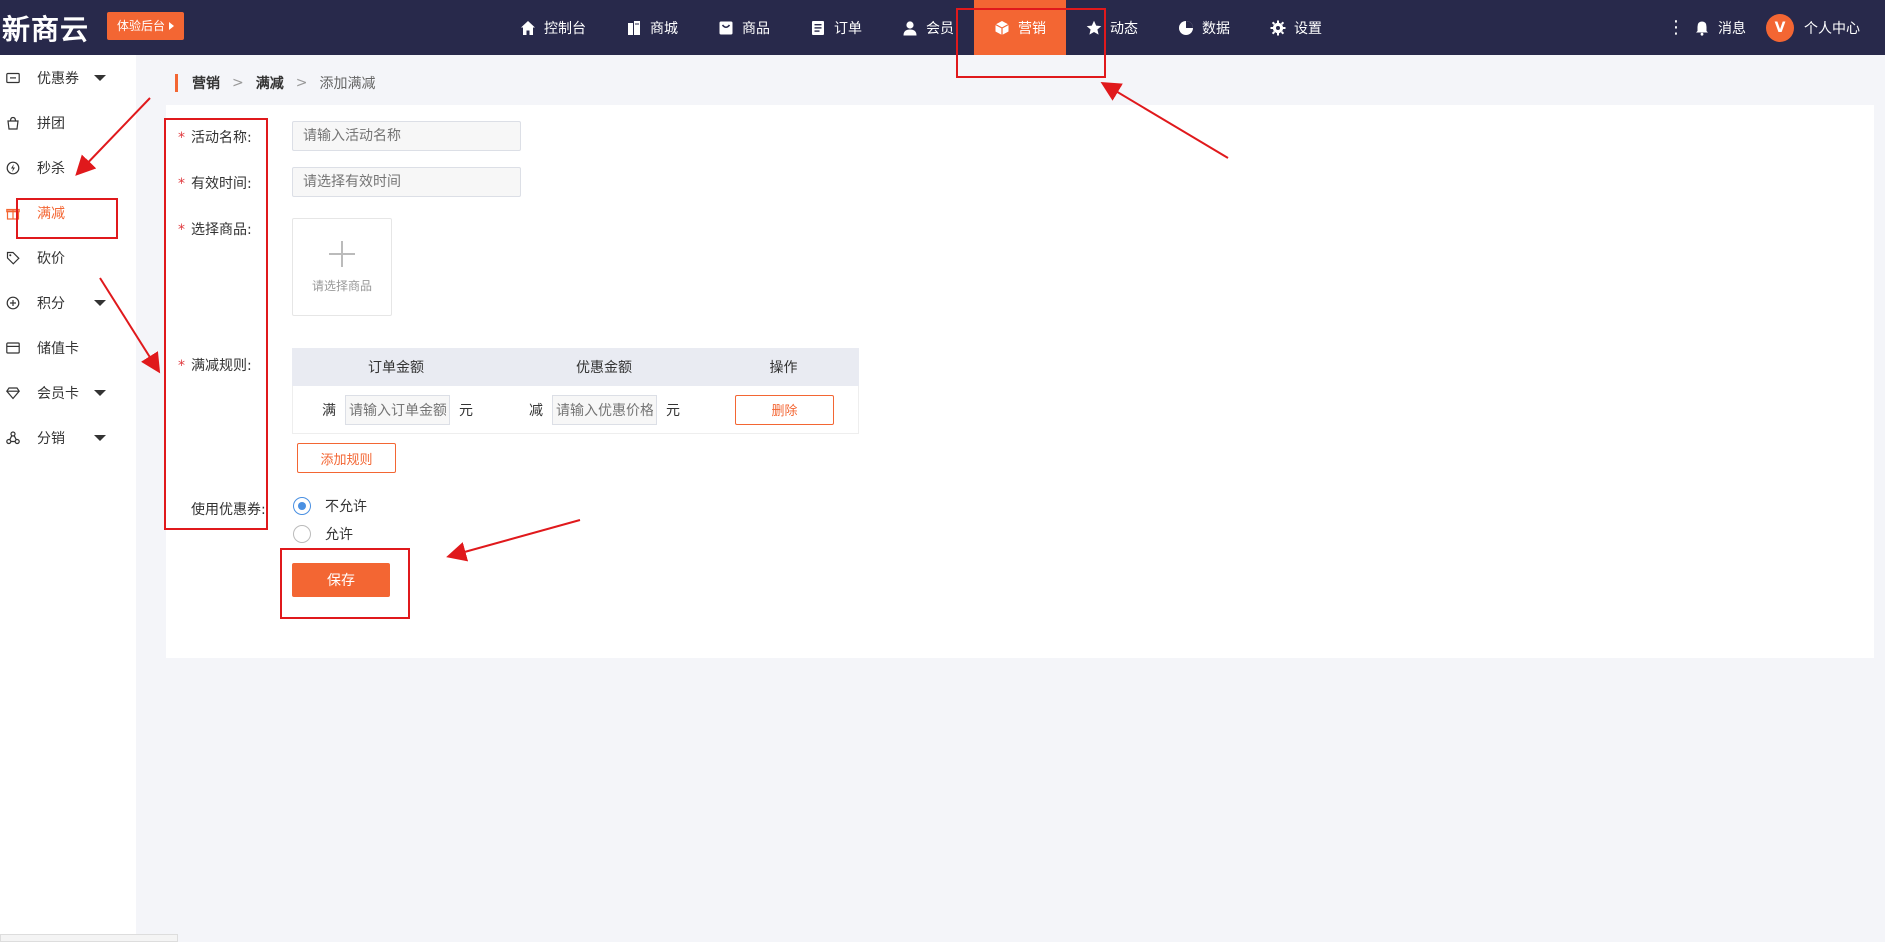  I want to click on points-icon, so click(13, 303).